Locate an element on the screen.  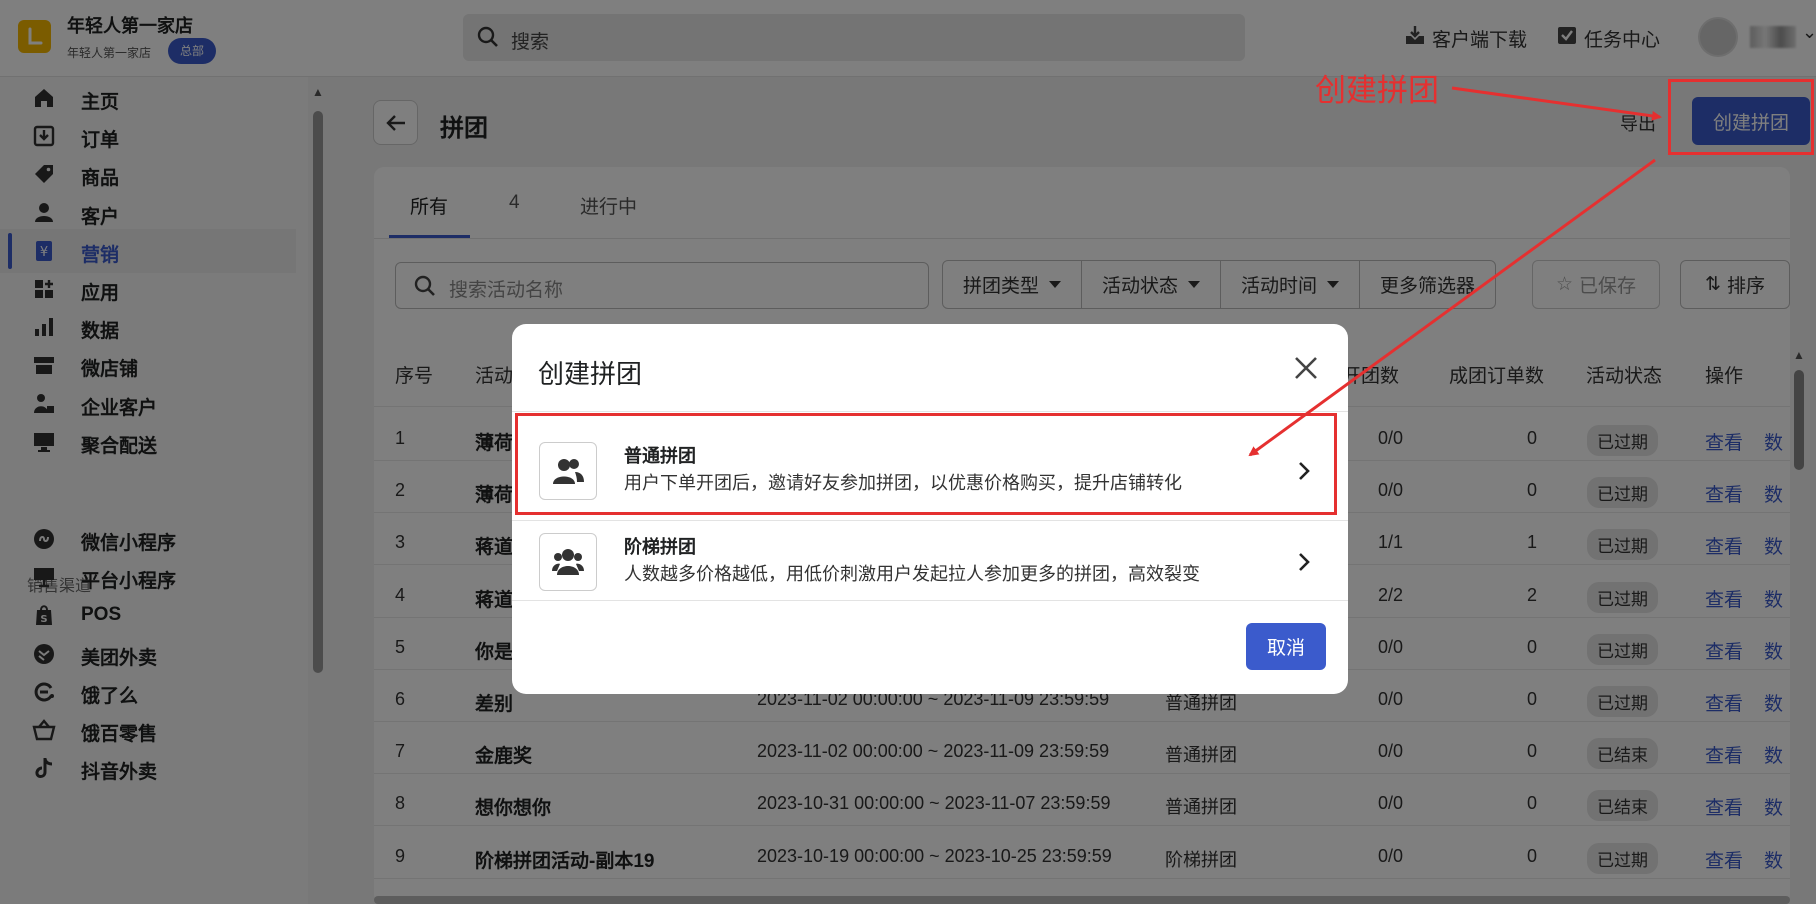
cancel-button: 取消 is located at coordinates (1286, 646).